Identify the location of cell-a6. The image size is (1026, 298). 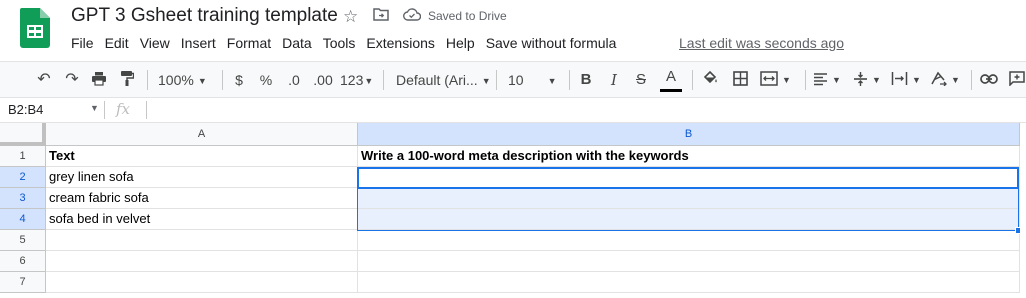
(202, 261).